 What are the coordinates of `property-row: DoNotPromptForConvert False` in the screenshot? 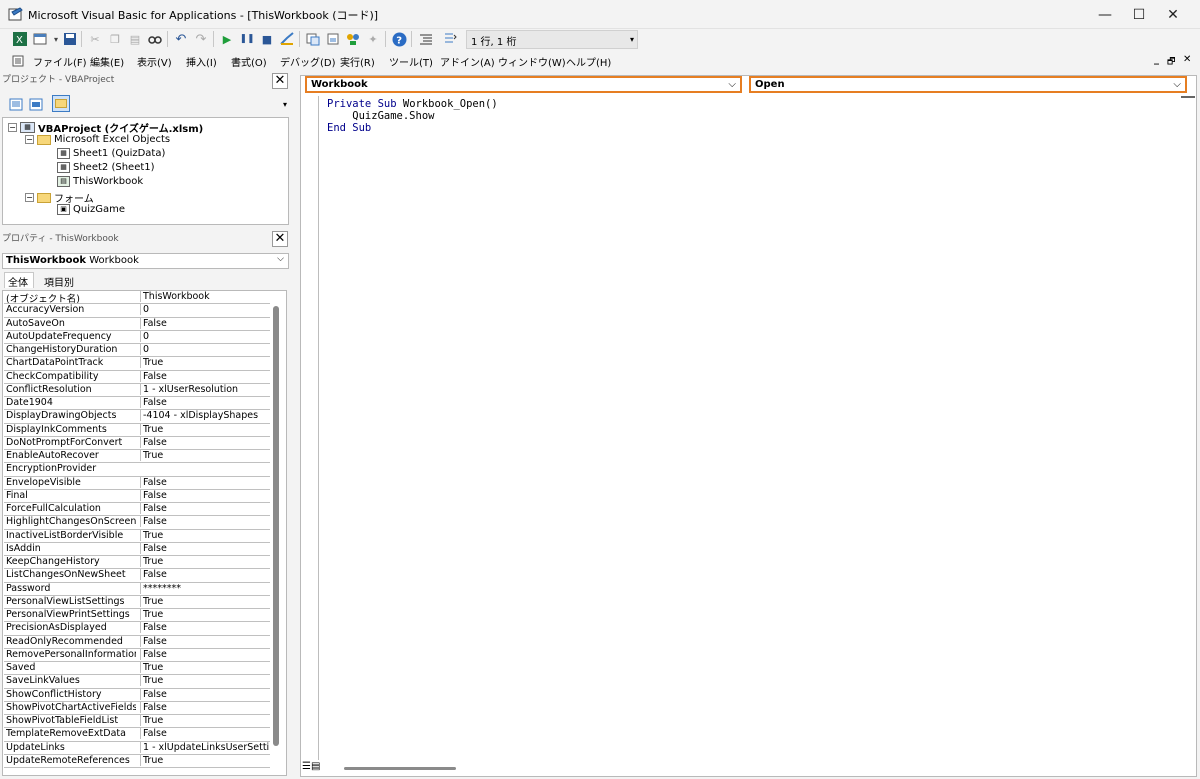 It's located at (137, 443).